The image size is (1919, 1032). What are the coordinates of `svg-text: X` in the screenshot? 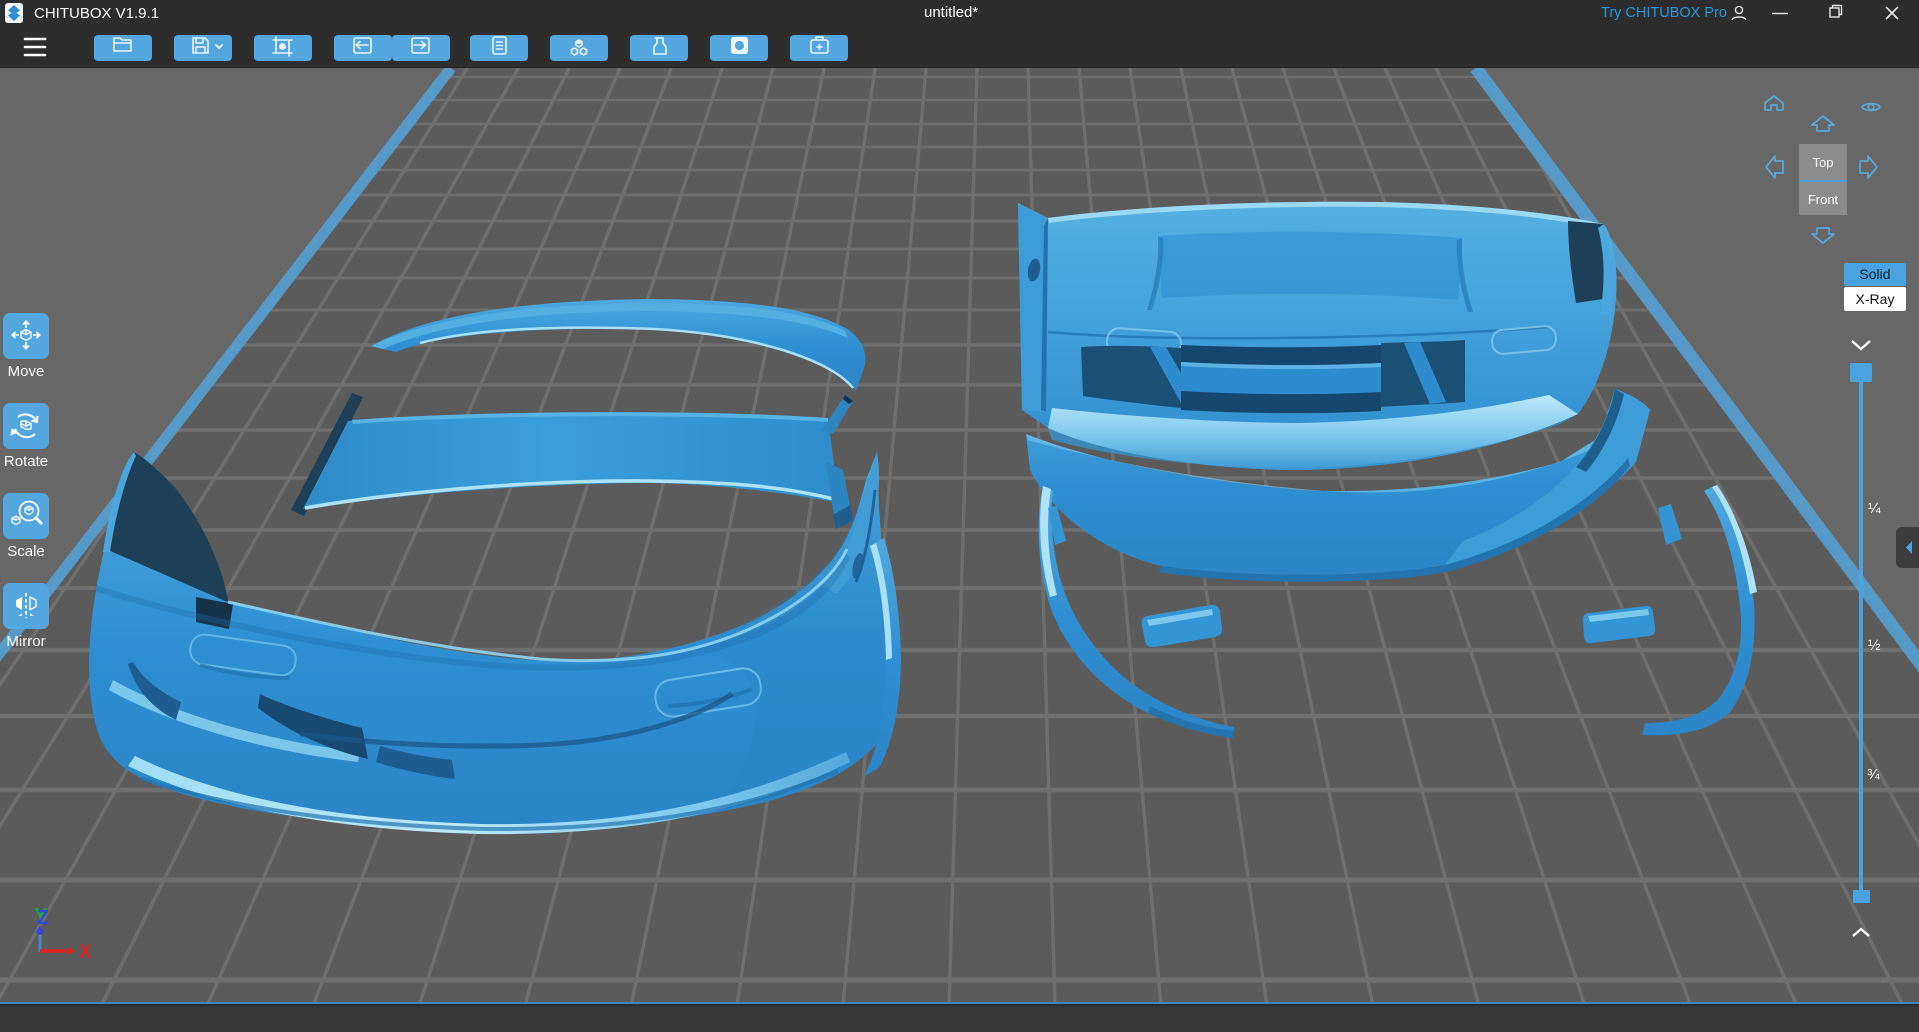 It's located at (85, 952).